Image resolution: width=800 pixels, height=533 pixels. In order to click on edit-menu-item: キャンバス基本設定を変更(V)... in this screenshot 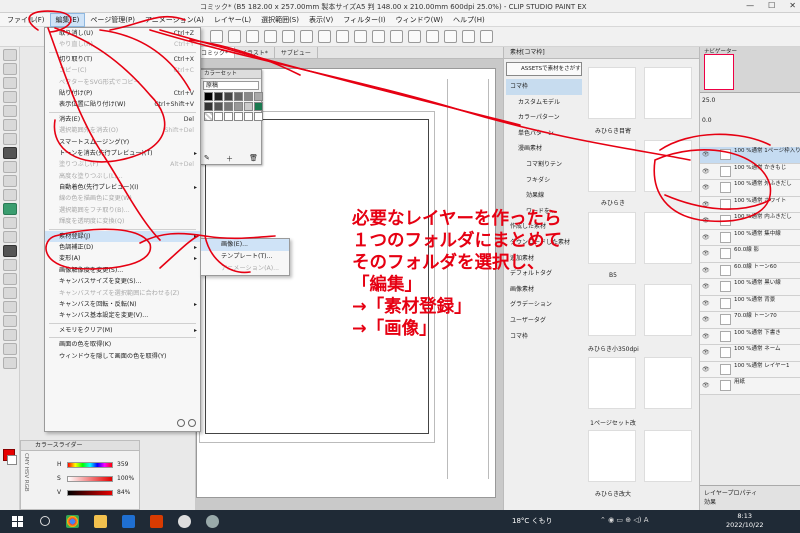, I will do `click(122, 315)`.